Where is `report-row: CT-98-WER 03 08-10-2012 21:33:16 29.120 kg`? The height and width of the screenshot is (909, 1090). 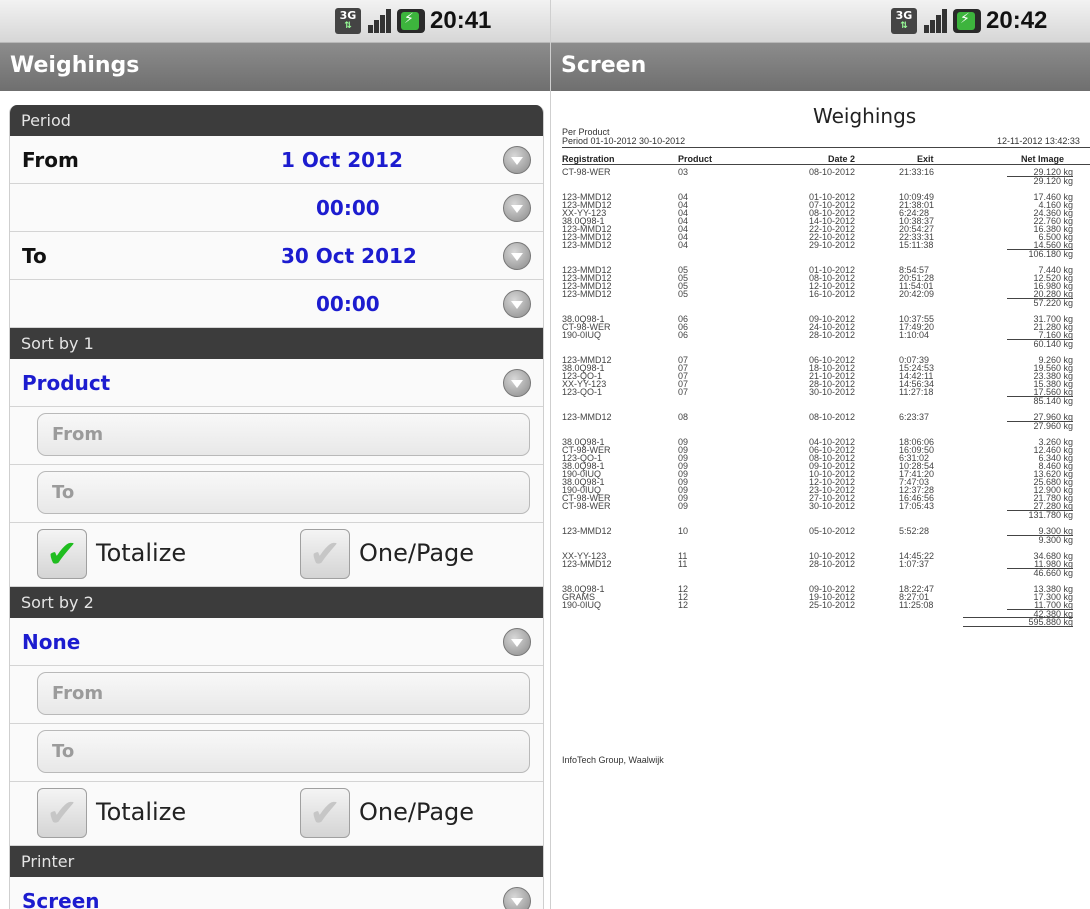
report-row: CT-98-WER 03 08-10-2012 21:33:16 29.120 kg is located at coordinates (820, 172).